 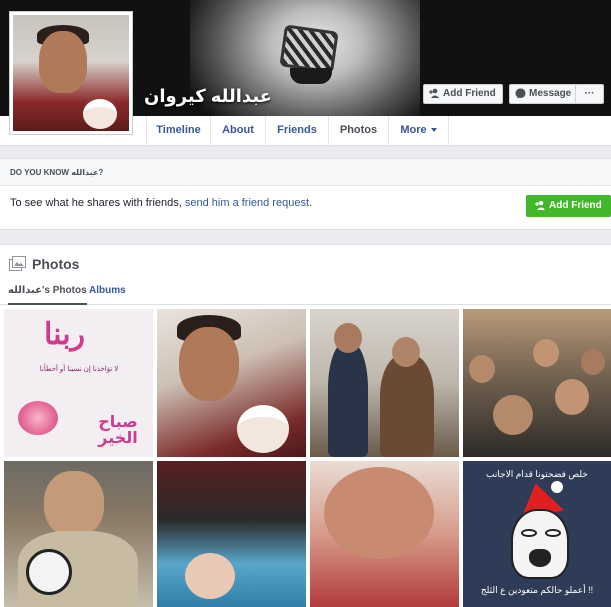 What do you see at coordinates (413, 130) in the screenshot?
I see `tab-more-label: More` at bounding box center [413, 130].